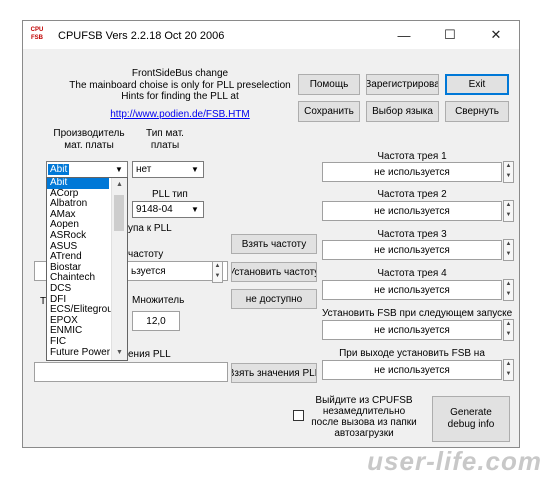 This screenshot has height=489, width=550. I want to click on manufacturer-option: FIC, so click(78, 342).